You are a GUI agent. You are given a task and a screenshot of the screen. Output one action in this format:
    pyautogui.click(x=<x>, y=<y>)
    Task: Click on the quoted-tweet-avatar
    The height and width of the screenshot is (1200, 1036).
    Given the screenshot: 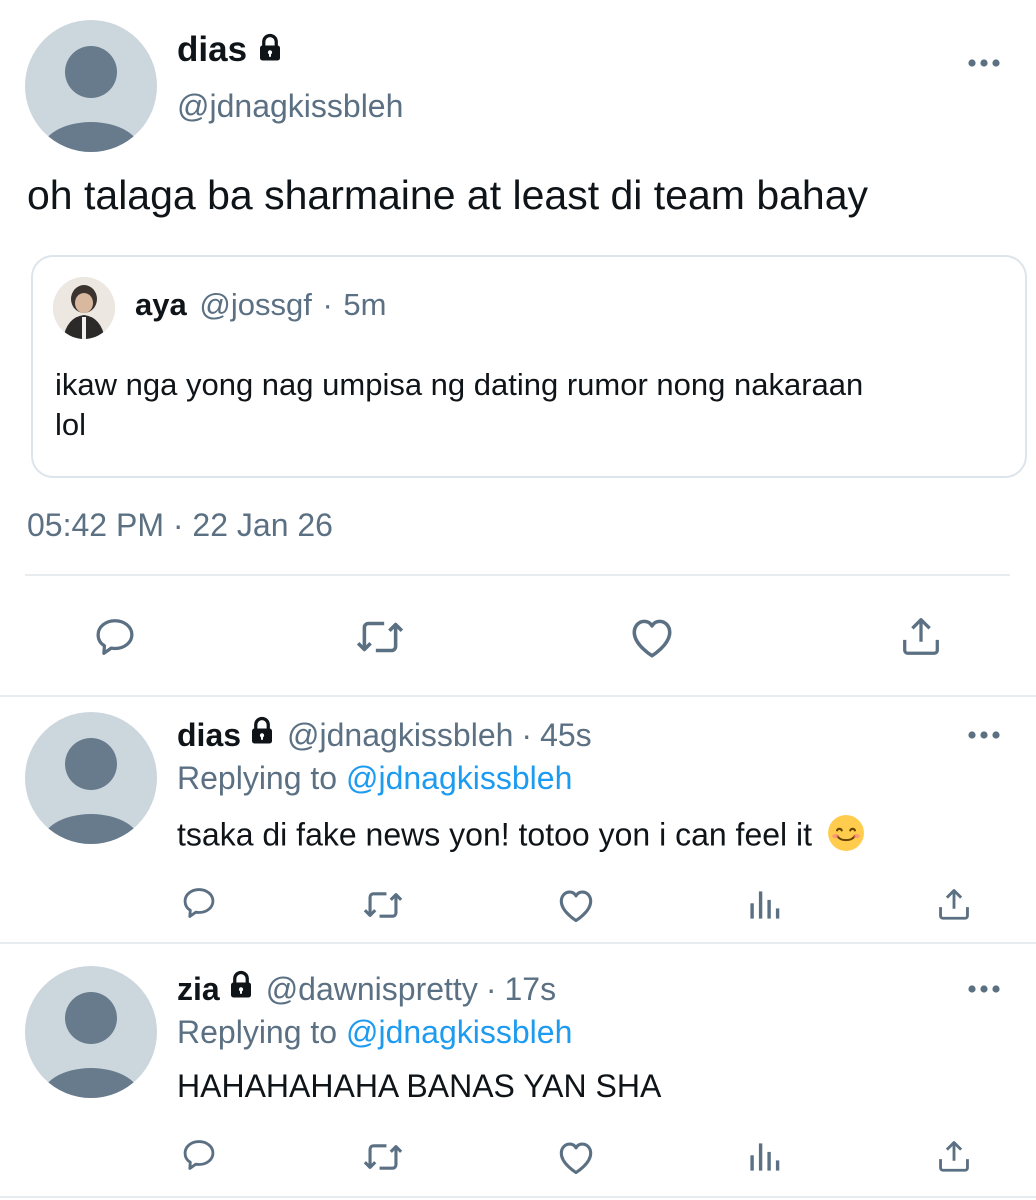 What is the action you would take?
    pyautogui.click(x=84, y=308)
    